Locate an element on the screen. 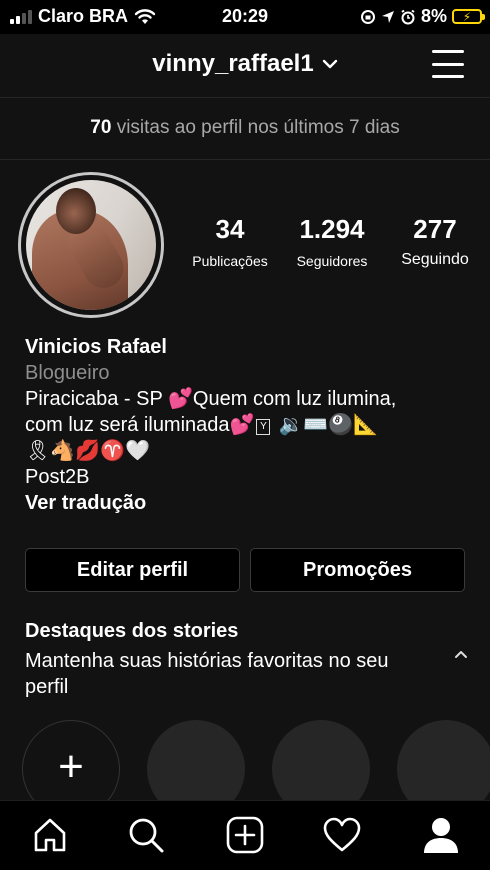 This screenshot has height=870, width=490. cellular-signal-icon is located at coordinates (21, 16).